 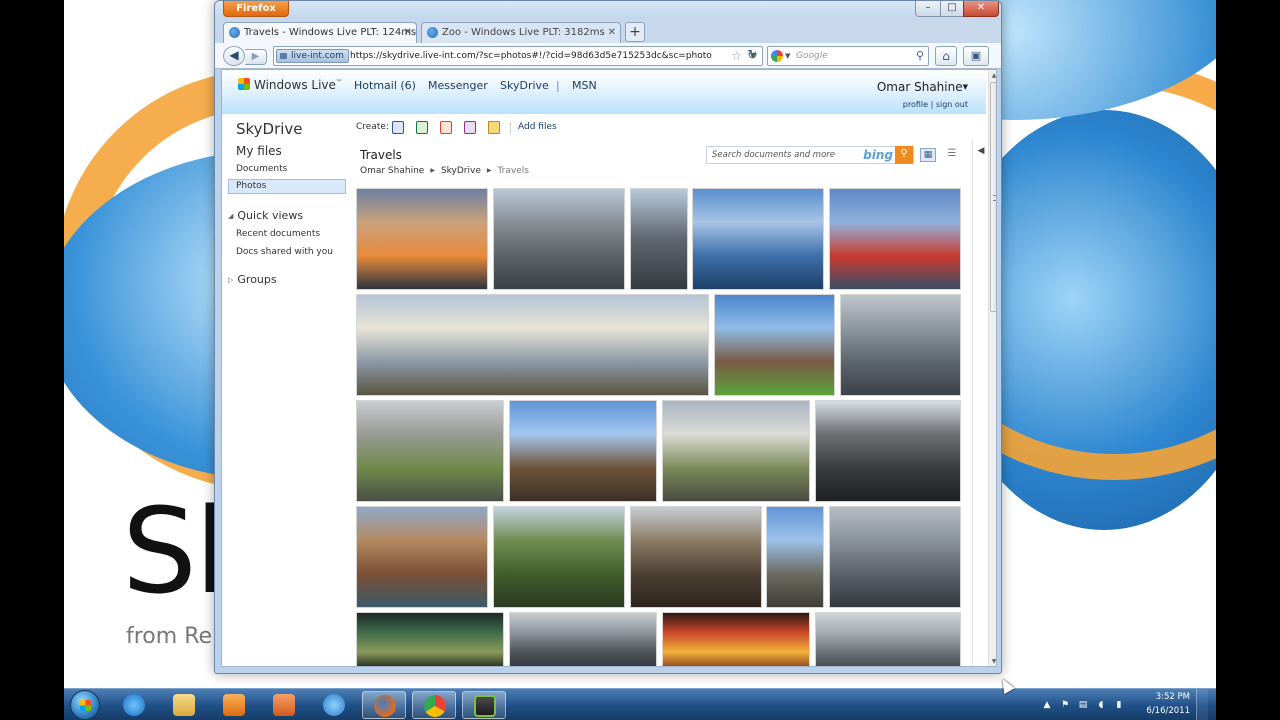 What do you see at coordinates (524, 85) in the screenshot?
I see `nav-skydrive: SkyDrive` at bounding box center [524, 85].